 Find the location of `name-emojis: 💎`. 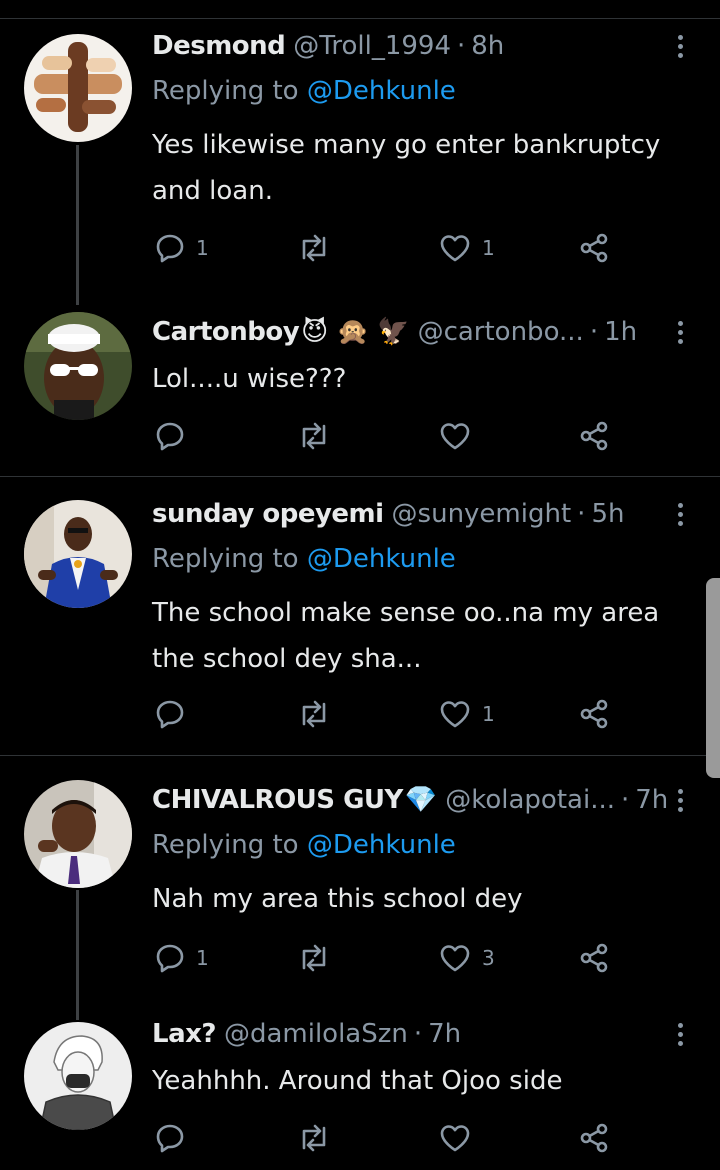

name-emojis: 💎 is located at coordinates (421, 800).